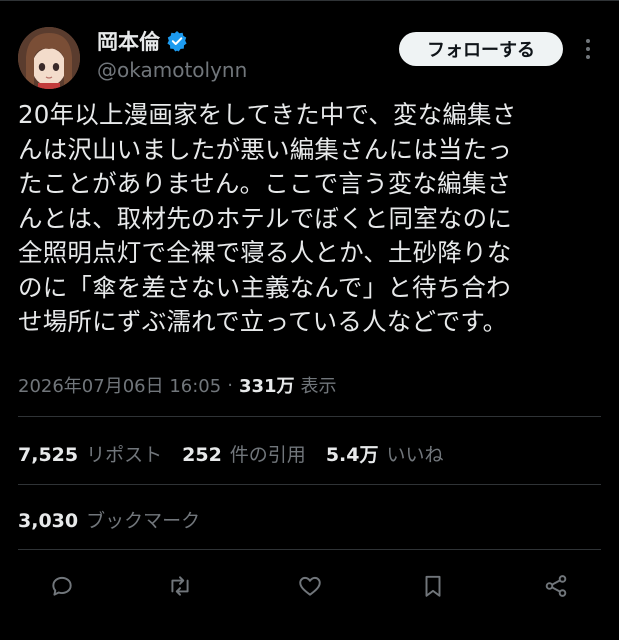  What do you see at coordinates (265, 252) in the screenshot?
I see `tweet-line: 全照明点灯で全裸で寝る人とか、土砂降りな` at bounding box center [265, 252].